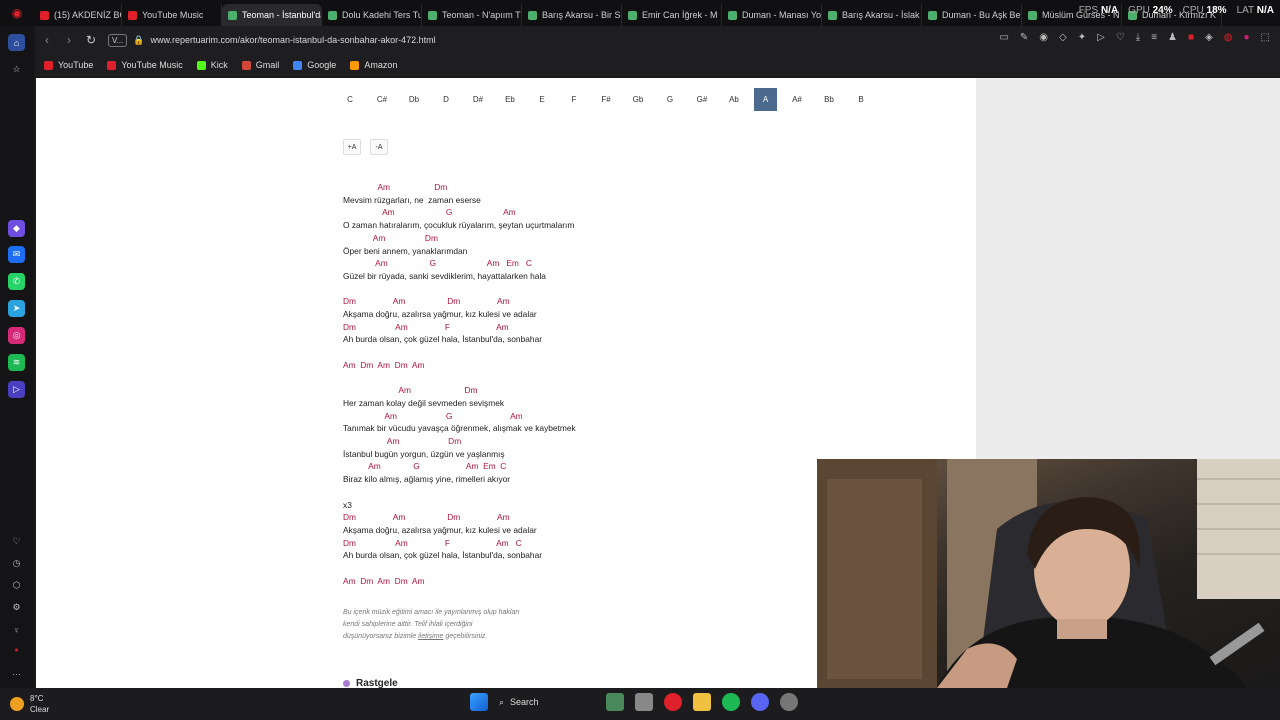 This screenshot has width=1280, height=720. What do you see at coordinates (172, 15) in the screenshot?
I see `browser-tab: YouTube Music` at bounding box center [172, 15].